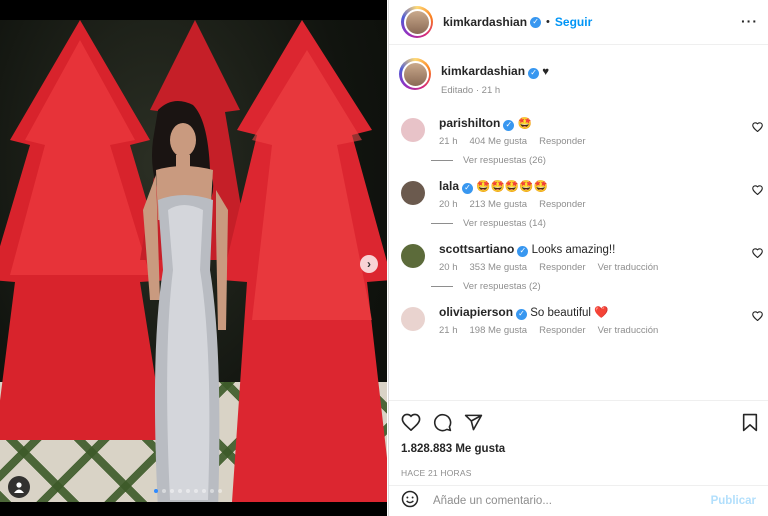 The image size is (768, 516). I want to click on view-replies-button: Ver respuestas (14), so click(599, 223).